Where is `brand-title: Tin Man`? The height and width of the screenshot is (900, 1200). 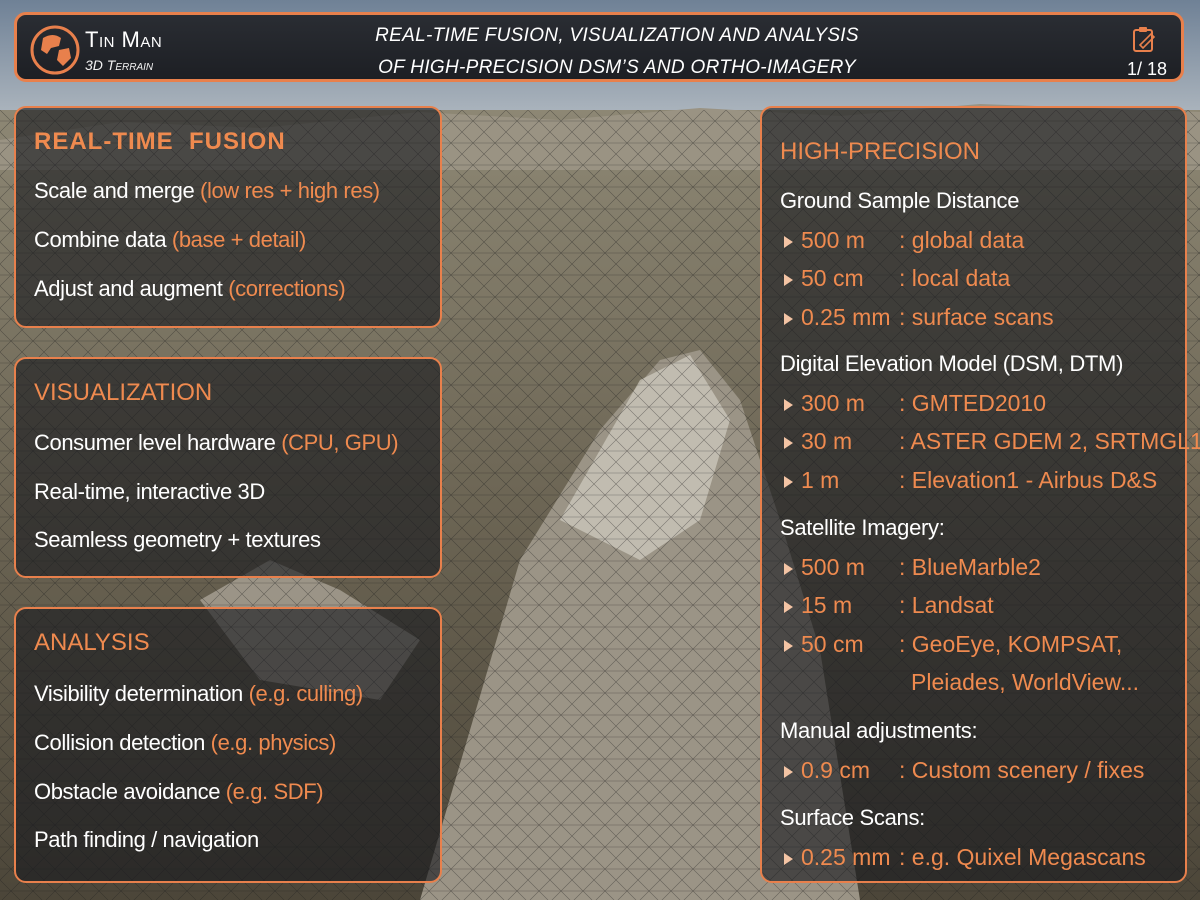 brand-title: Tin Man is located at coordinates (124, 39).